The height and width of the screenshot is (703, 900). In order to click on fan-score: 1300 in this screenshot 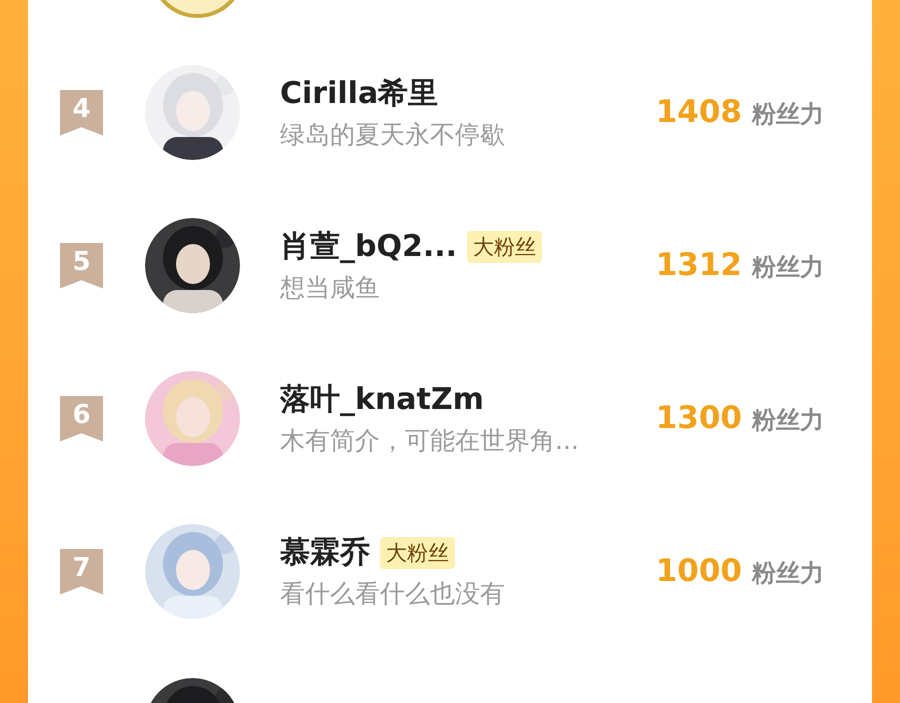, I will do `click(699, 418)`.